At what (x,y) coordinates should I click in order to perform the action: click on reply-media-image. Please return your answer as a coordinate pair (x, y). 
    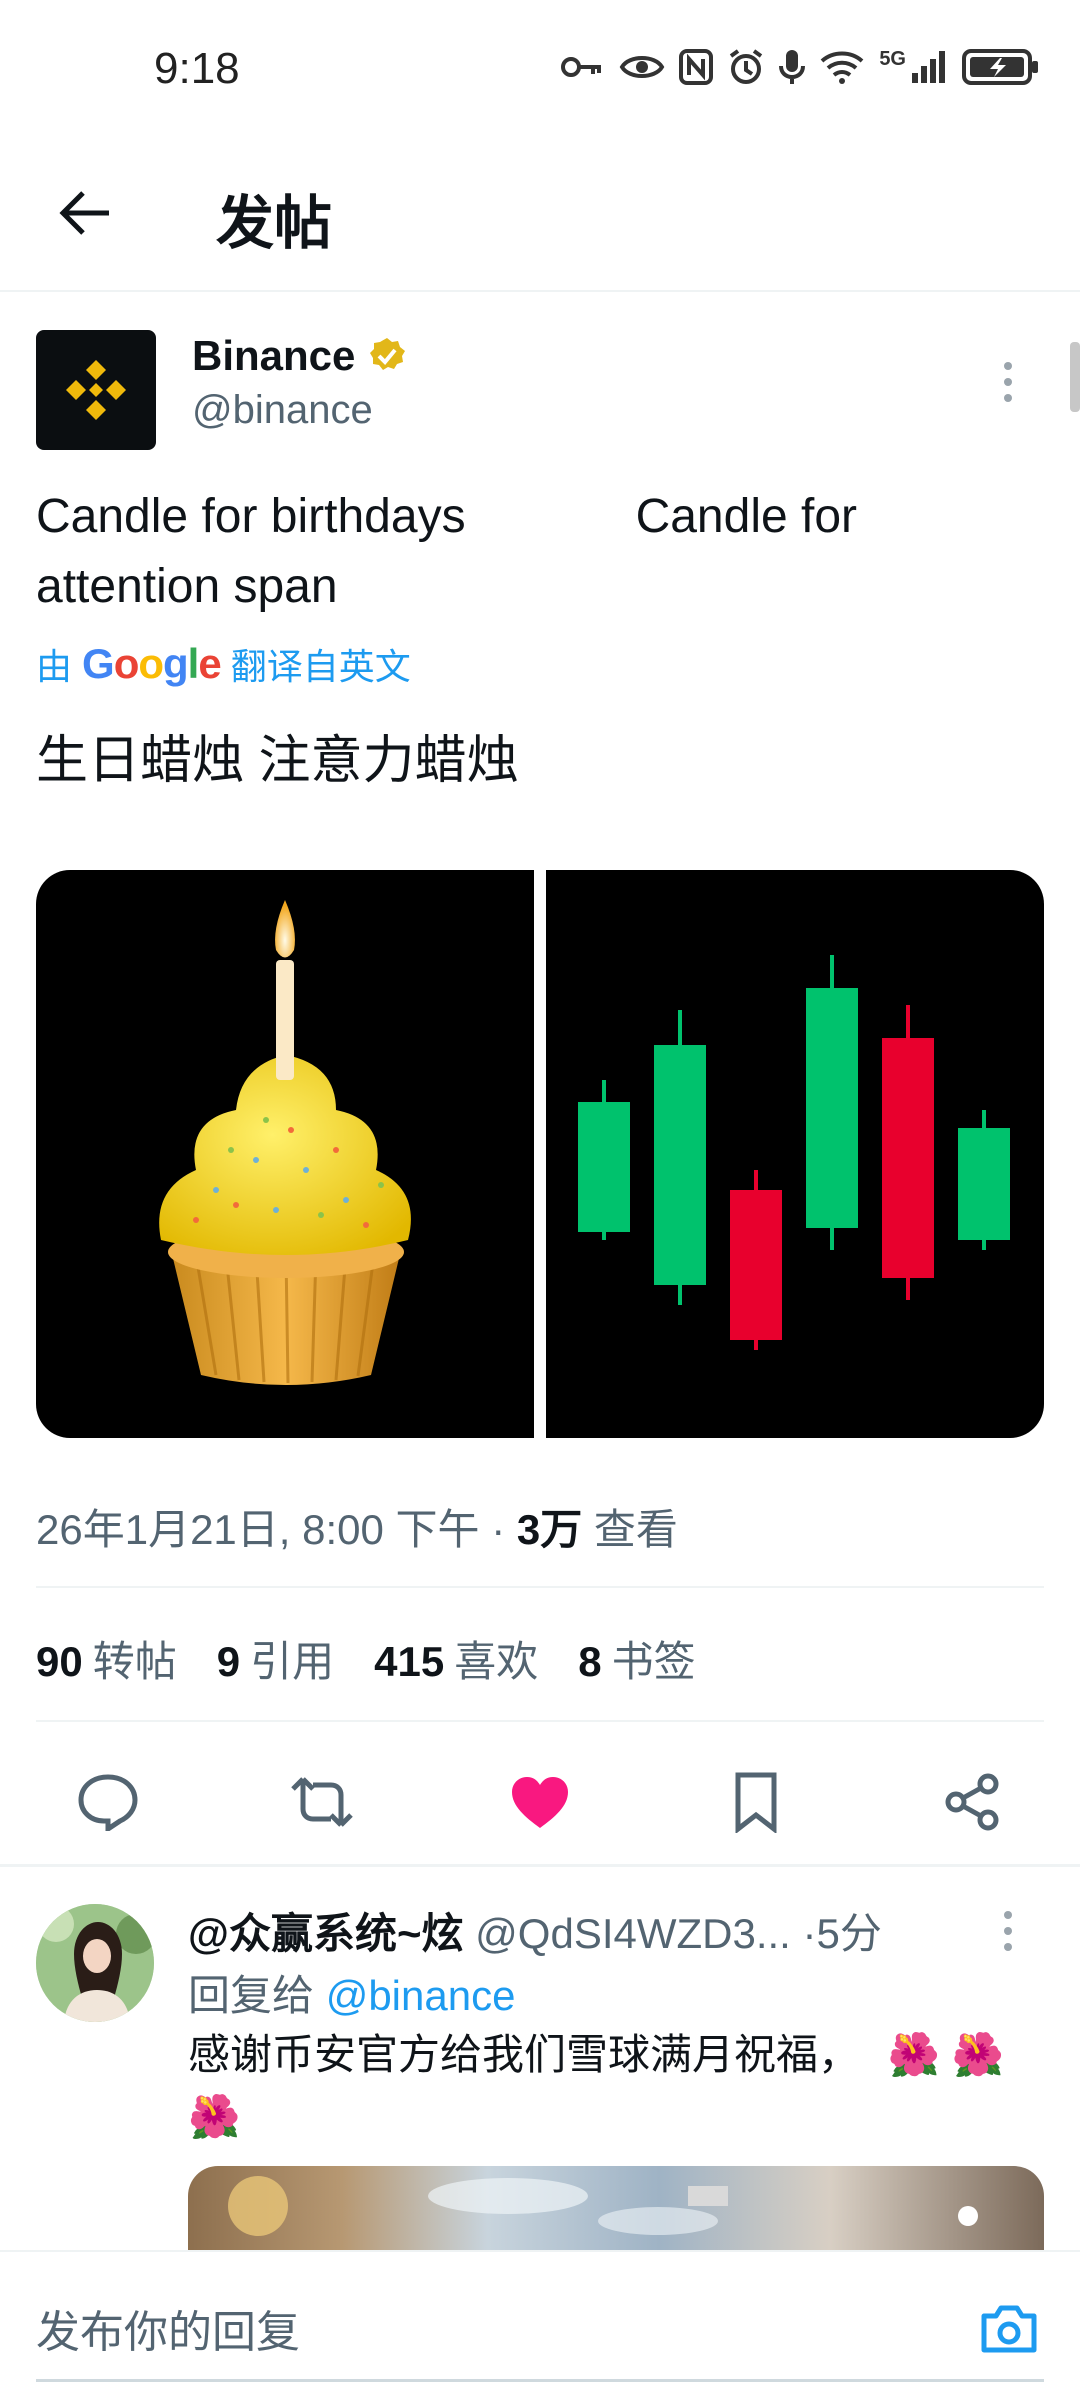
    Looking at the image, I should click on (616, 2211).